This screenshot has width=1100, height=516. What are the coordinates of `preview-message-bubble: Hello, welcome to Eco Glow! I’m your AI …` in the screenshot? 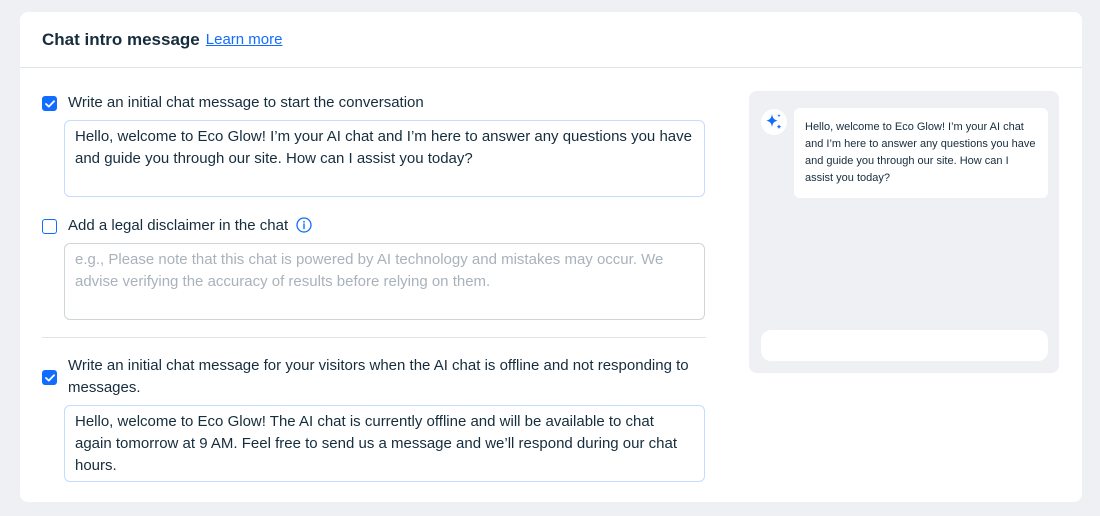 It's located at (921, 153).